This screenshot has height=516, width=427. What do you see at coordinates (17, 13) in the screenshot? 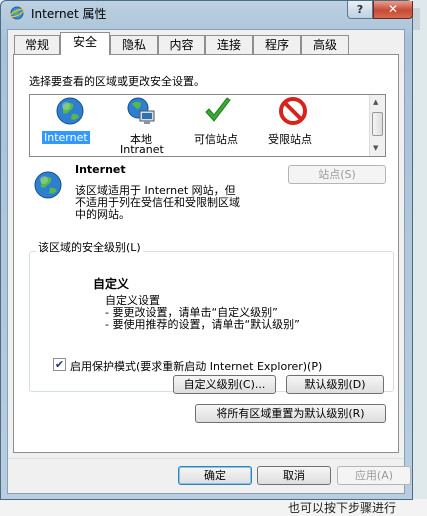
I see `ie-globe-icon` at bounding box center [17, 13].